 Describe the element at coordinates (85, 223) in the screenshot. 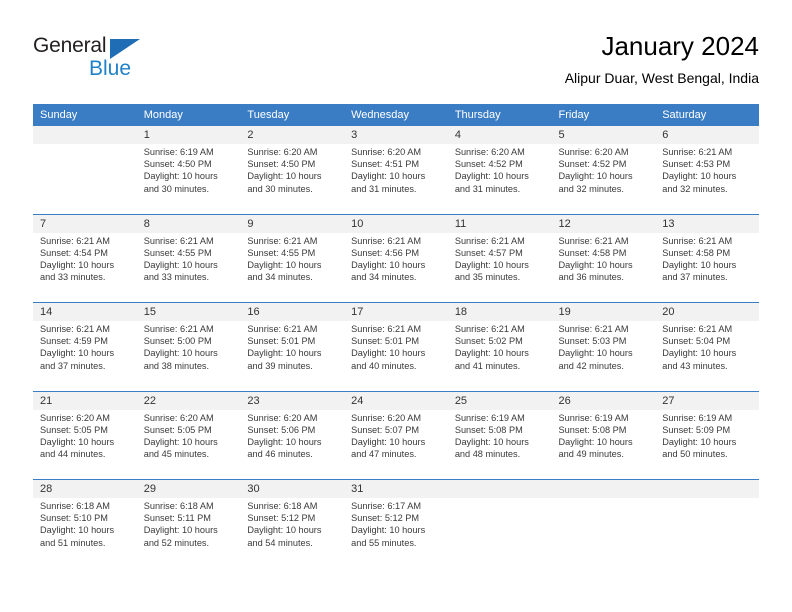

I see `day-number: 7` at that location.